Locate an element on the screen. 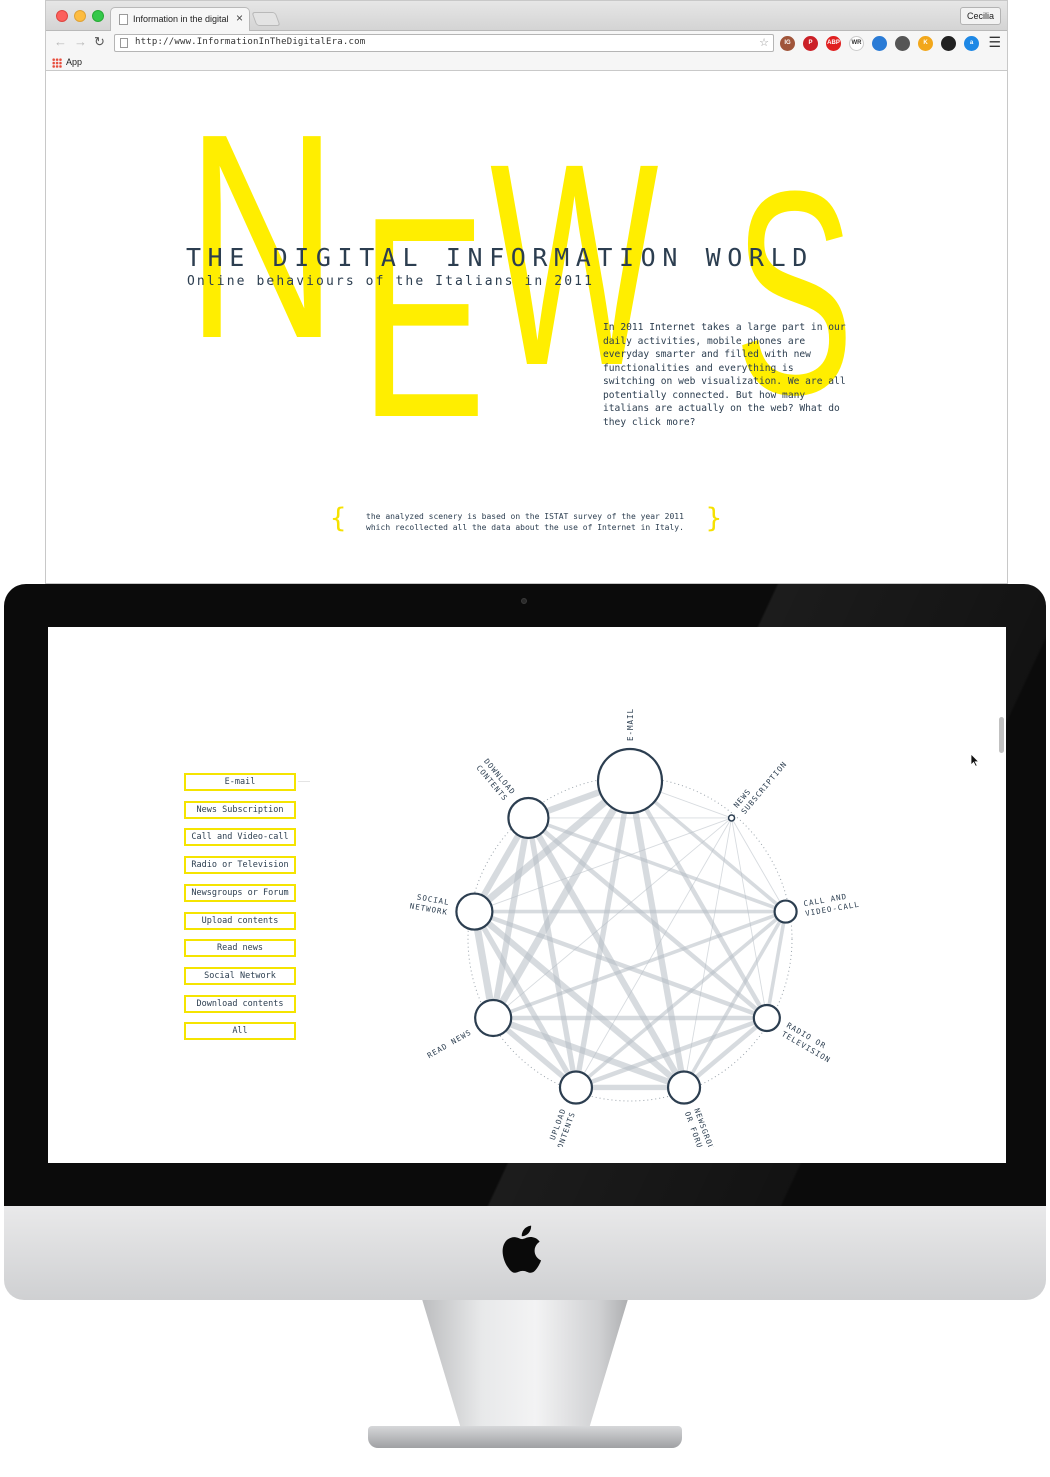  back-arrow-icon: ← is located at coordinates (60, 42).